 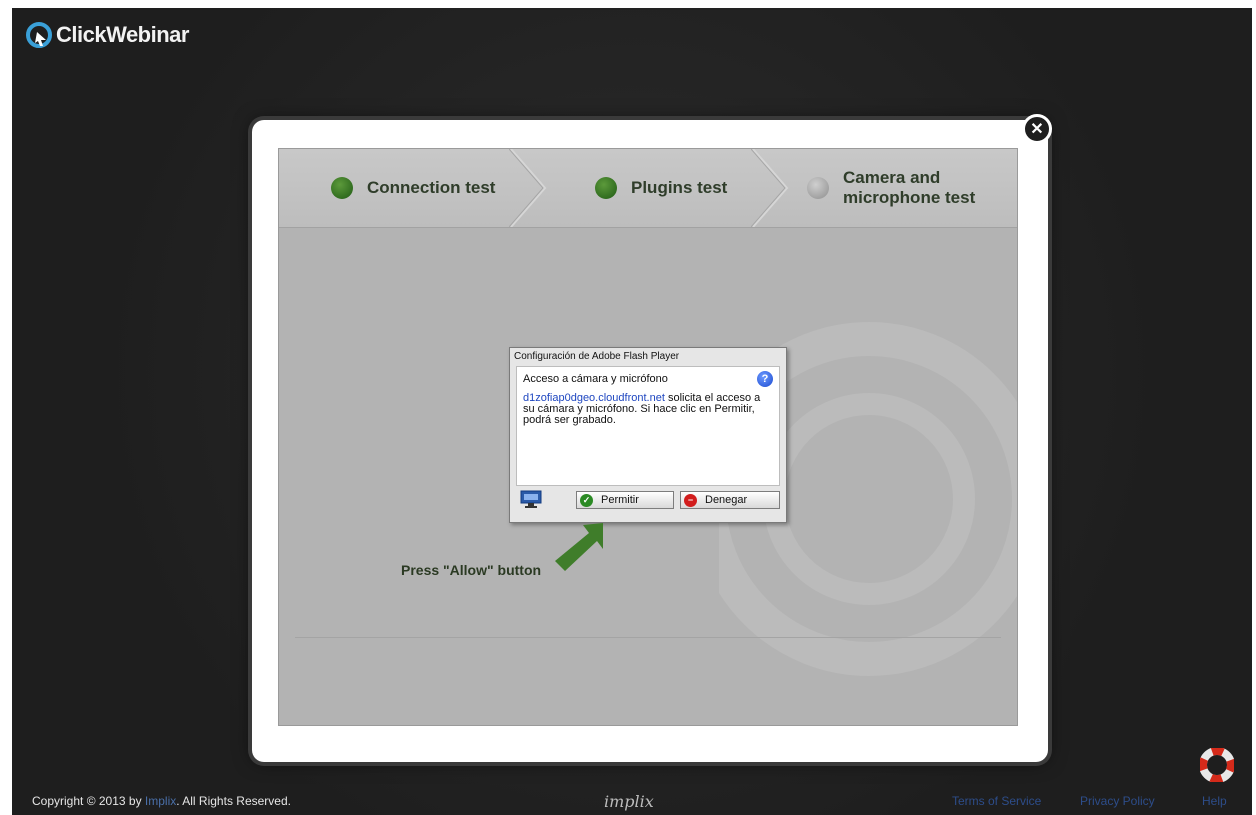 What do you see at coordinates (892, 177) in the screenshot?
I see `step-label-line1: Camera and` at bounding box center [892, 177].